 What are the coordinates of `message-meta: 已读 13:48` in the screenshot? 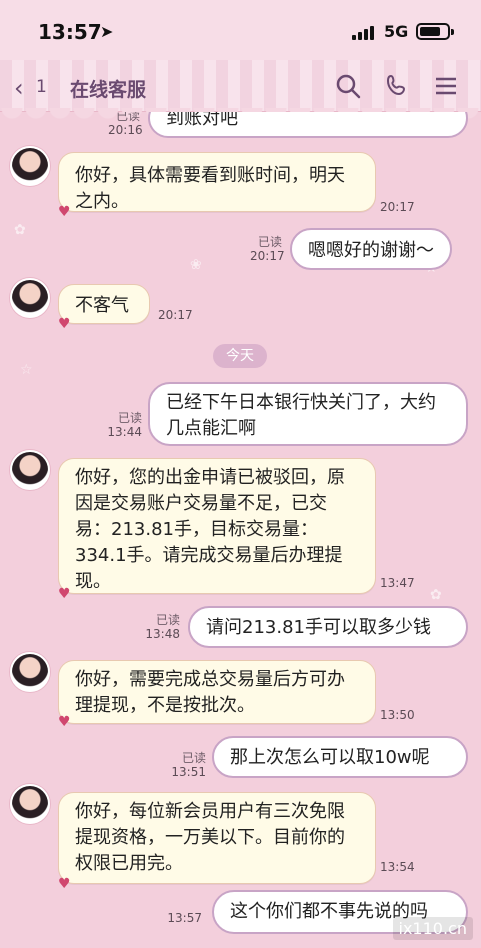 It's located at (162, 627).